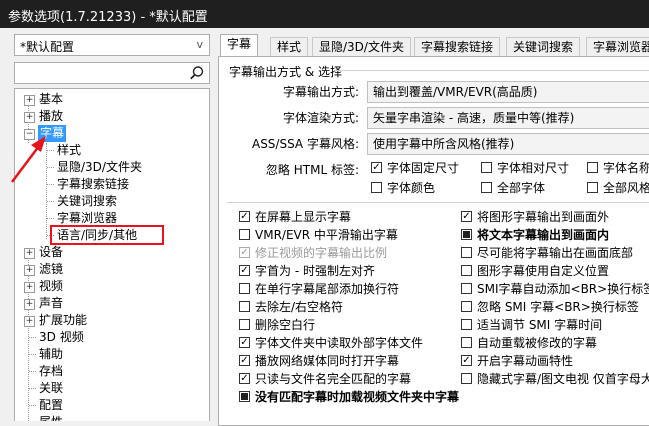 This screenshot has height=426, width=649. Describe the element at coordinates (320, 118) in the screenshot. I see `font-render-label: 字体渲染方式:` at that location.